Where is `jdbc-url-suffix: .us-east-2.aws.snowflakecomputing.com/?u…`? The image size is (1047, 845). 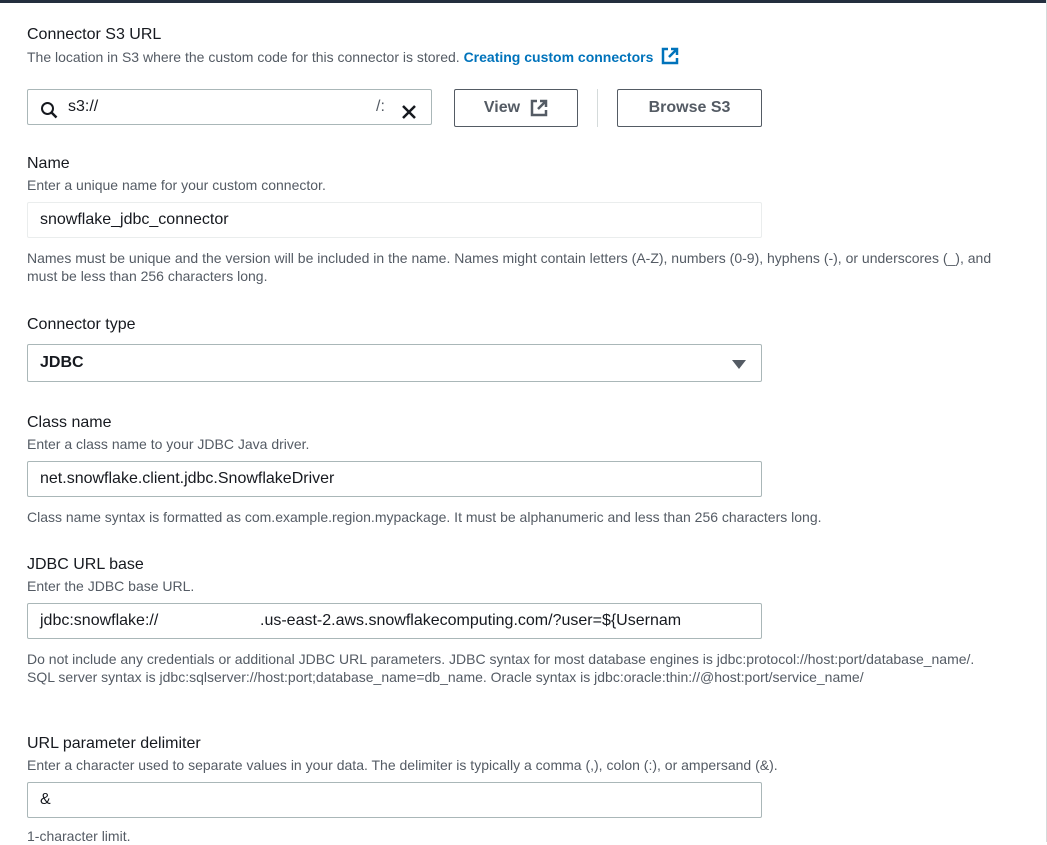 jdbc-url-suffix: .us-east-2.aws.snowflakecomputing.com/?u… is located at coordinates (471, 620).